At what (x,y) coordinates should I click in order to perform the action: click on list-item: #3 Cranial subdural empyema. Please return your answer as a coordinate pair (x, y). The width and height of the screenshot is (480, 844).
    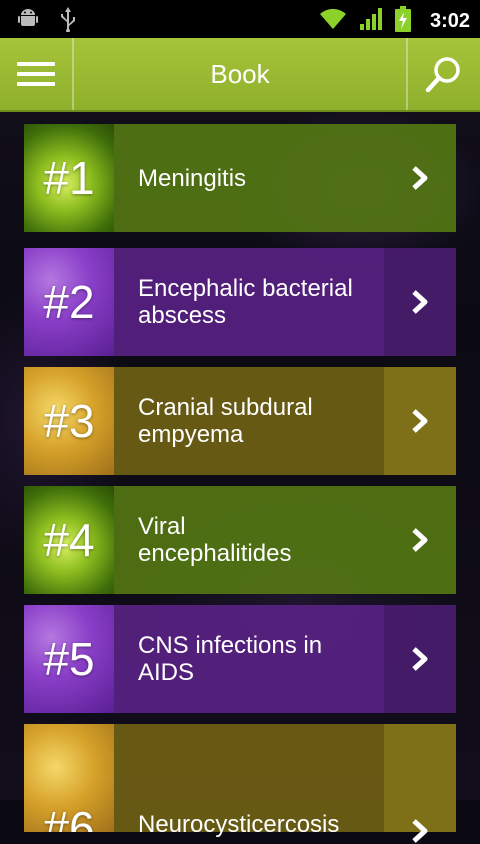
    Looking at the image, I should click on (240, 421).